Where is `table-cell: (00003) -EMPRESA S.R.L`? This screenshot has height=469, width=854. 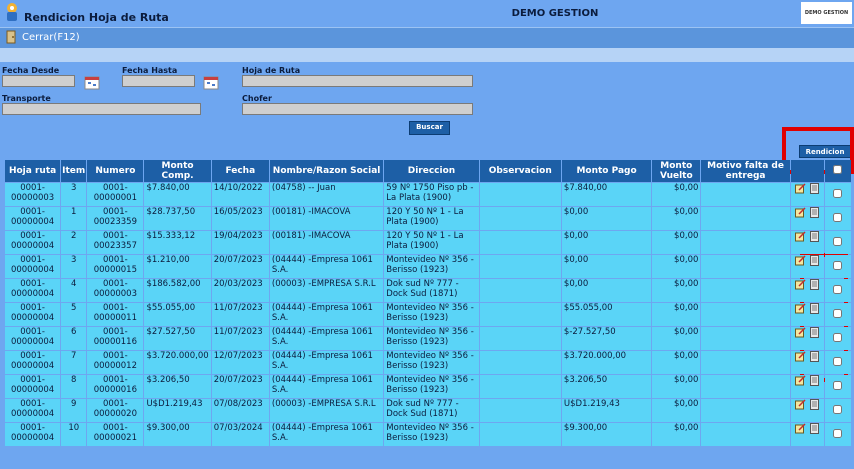
table-cell: (00003) -EMPRESA S.R.L is located at coordinates (326, 290).